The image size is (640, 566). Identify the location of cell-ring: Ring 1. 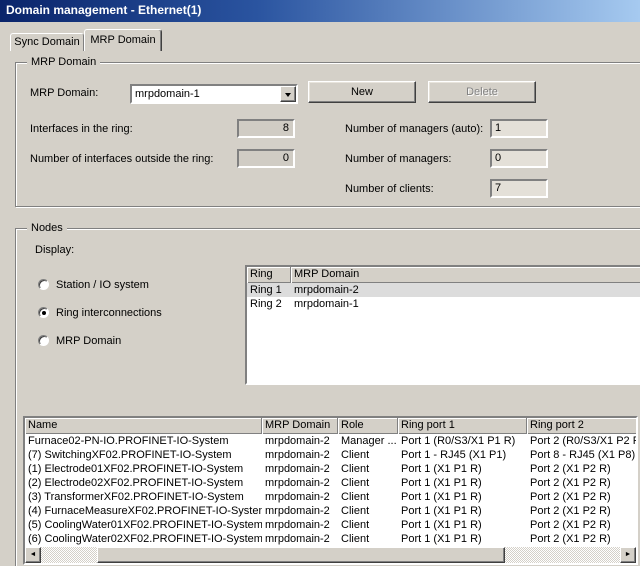
(266, 290).